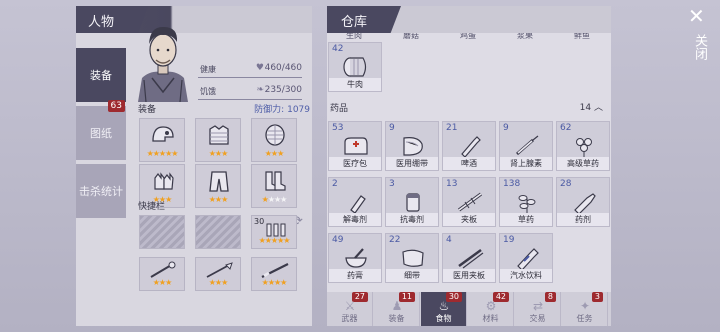 This screenshot has width=720, height=332. I want to click on trade-icon: ⇄, so click(538, 306).